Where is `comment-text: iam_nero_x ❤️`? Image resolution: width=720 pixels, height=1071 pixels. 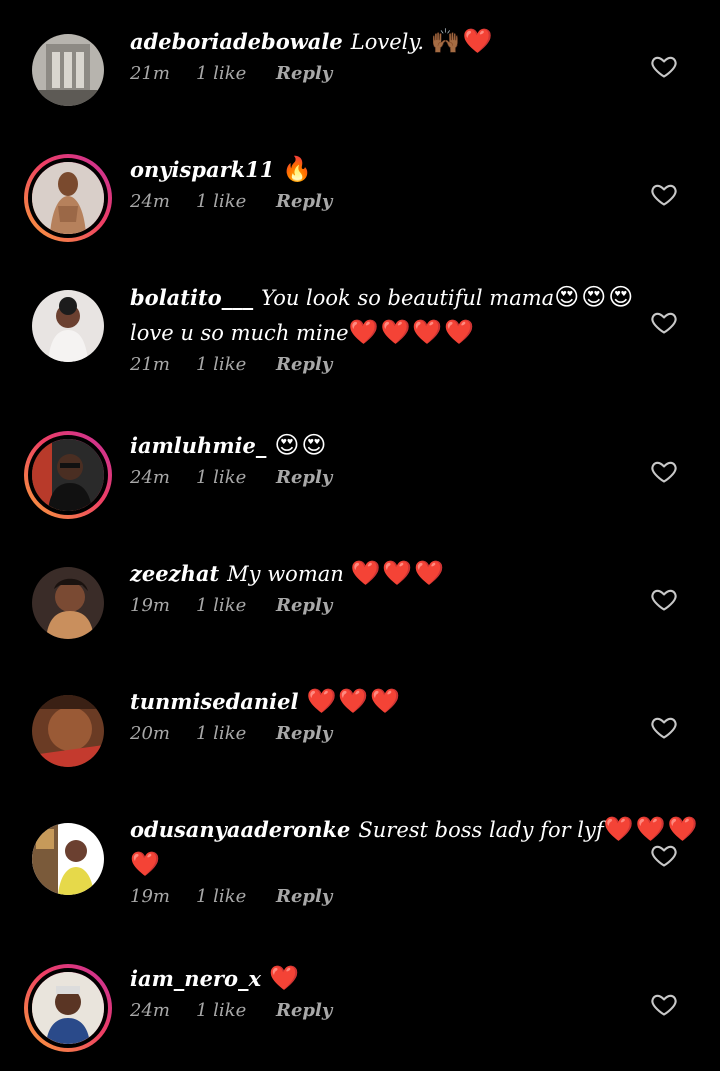
comment-text: iam_nero_x ❤️ is located at coordinates (380, 978).